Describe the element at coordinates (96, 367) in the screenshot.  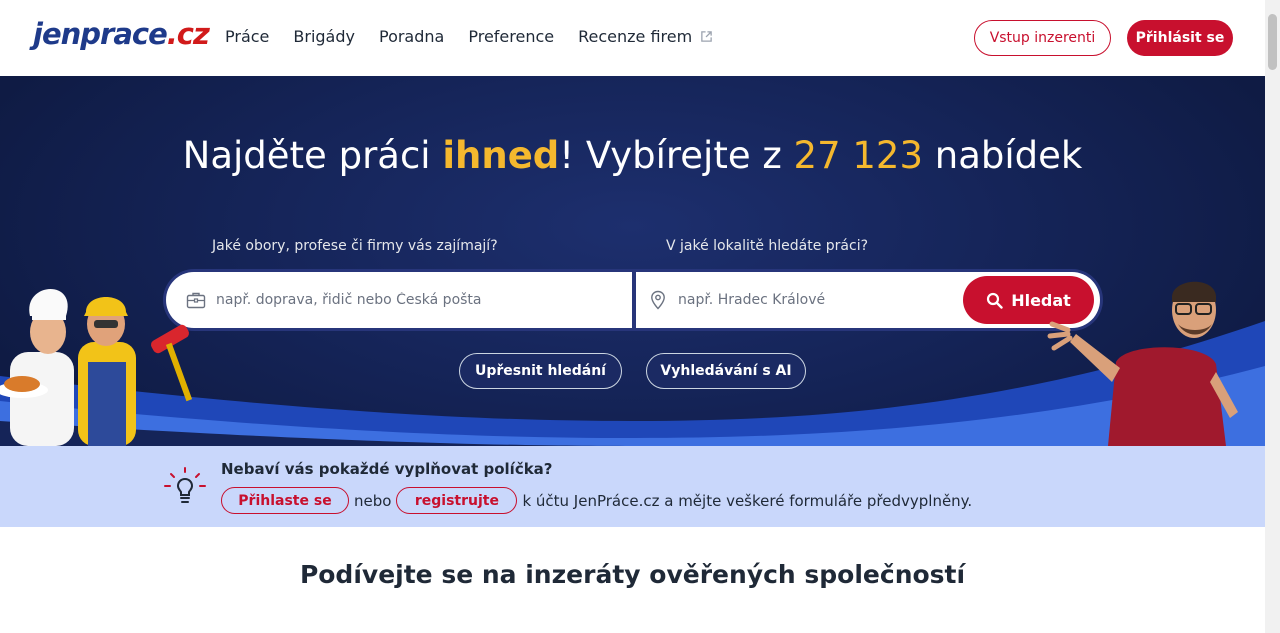
I see `workers-illustration` at that location.